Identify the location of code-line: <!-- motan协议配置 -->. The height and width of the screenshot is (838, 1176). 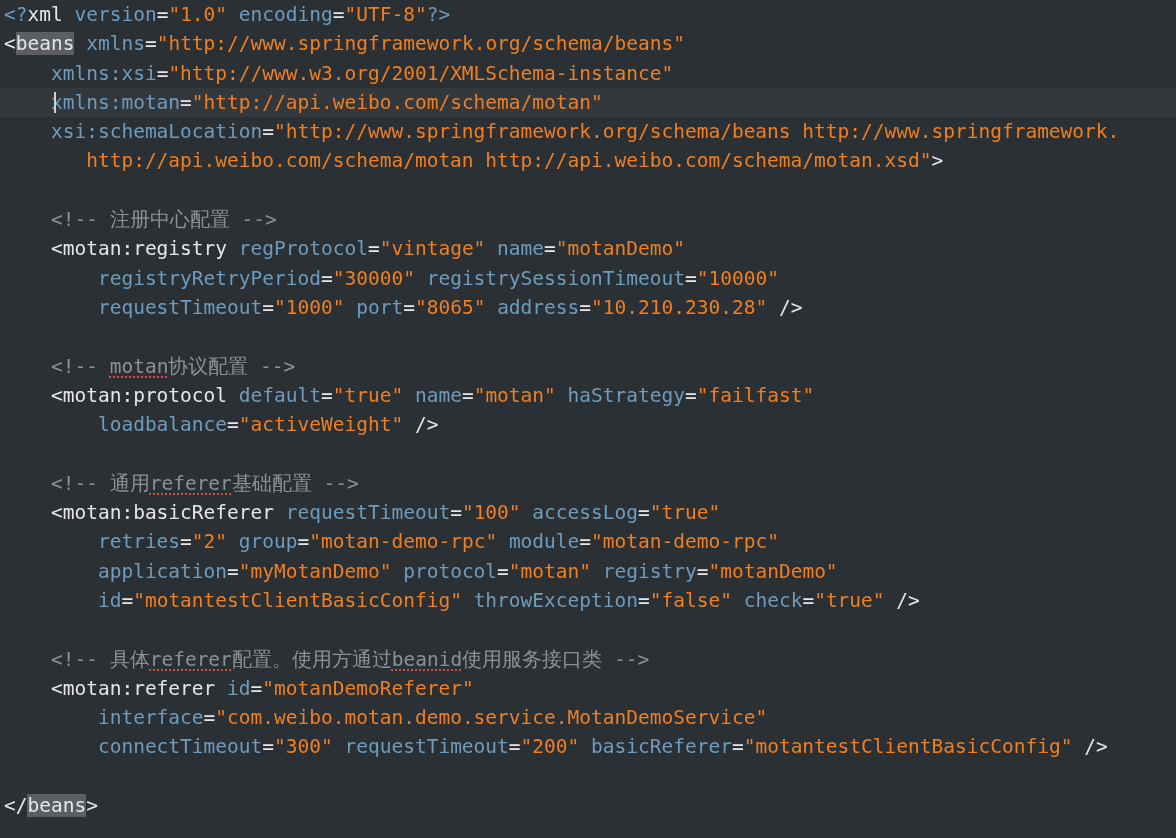
(173, 366).